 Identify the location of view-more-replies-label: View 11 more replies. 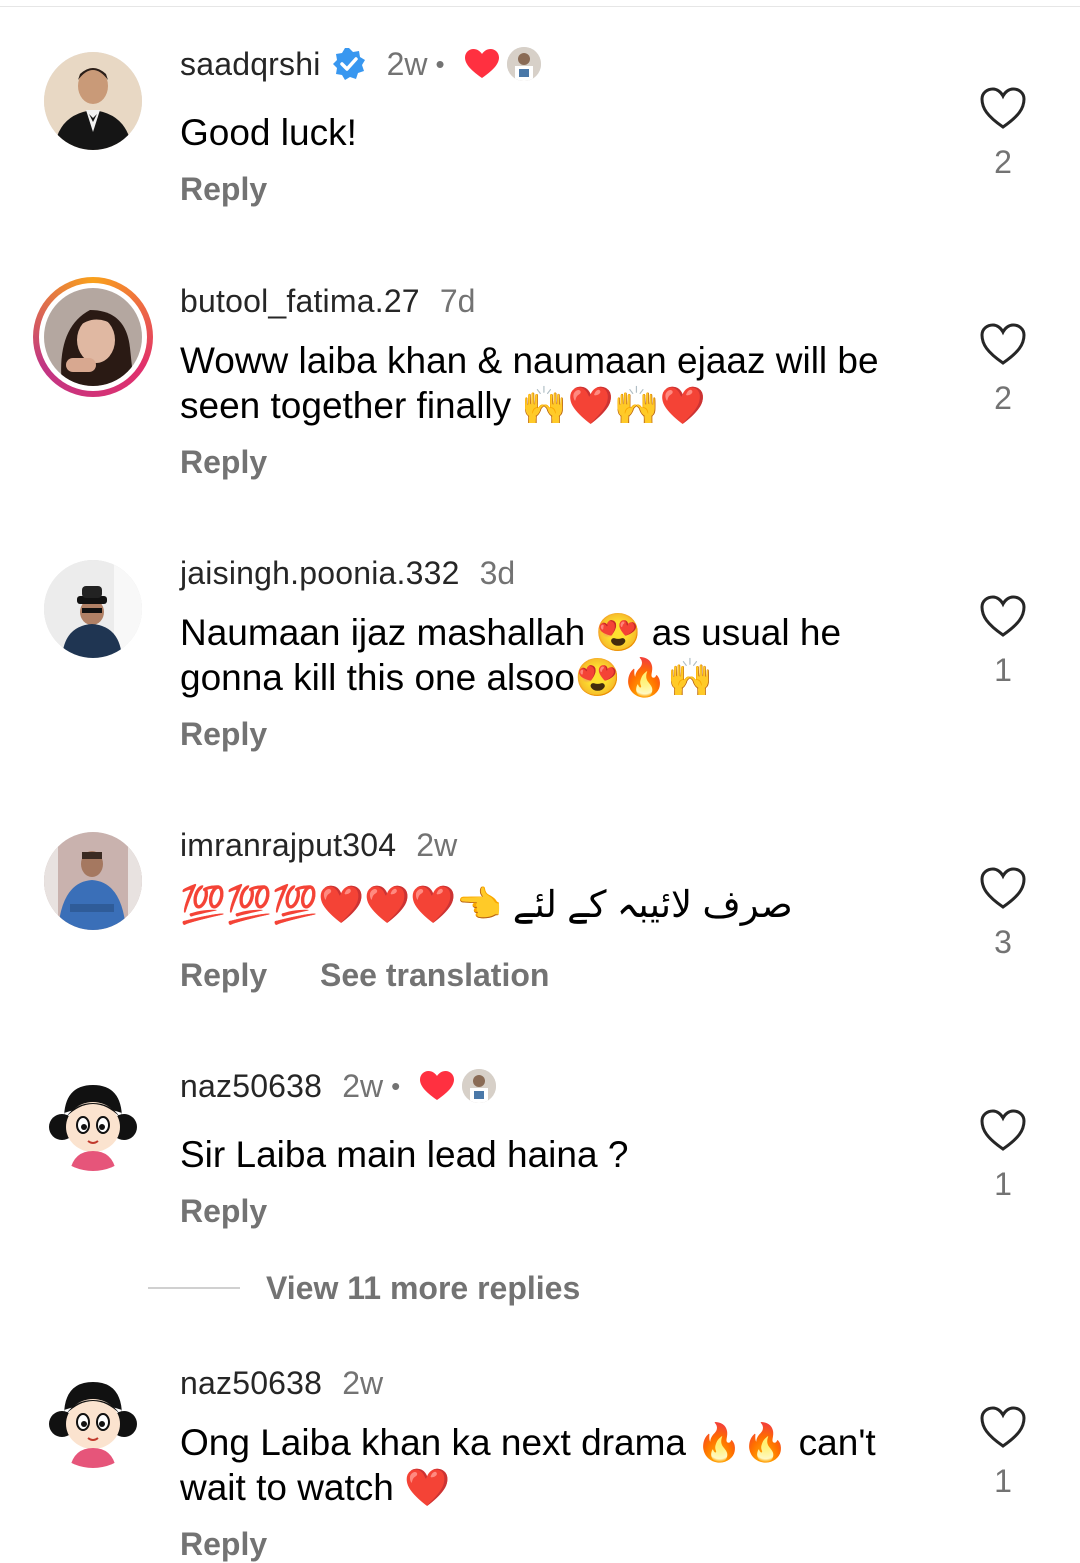
(423, 1288).